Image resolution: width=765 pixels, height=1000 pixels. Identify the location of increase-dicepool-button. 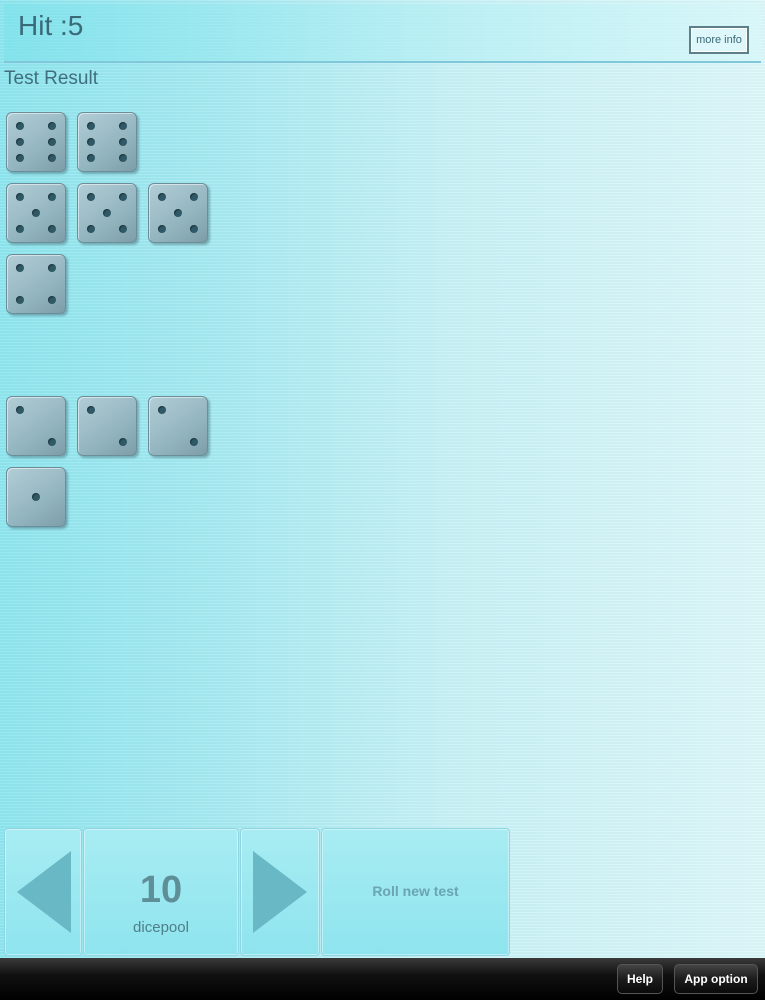
(280, 892).